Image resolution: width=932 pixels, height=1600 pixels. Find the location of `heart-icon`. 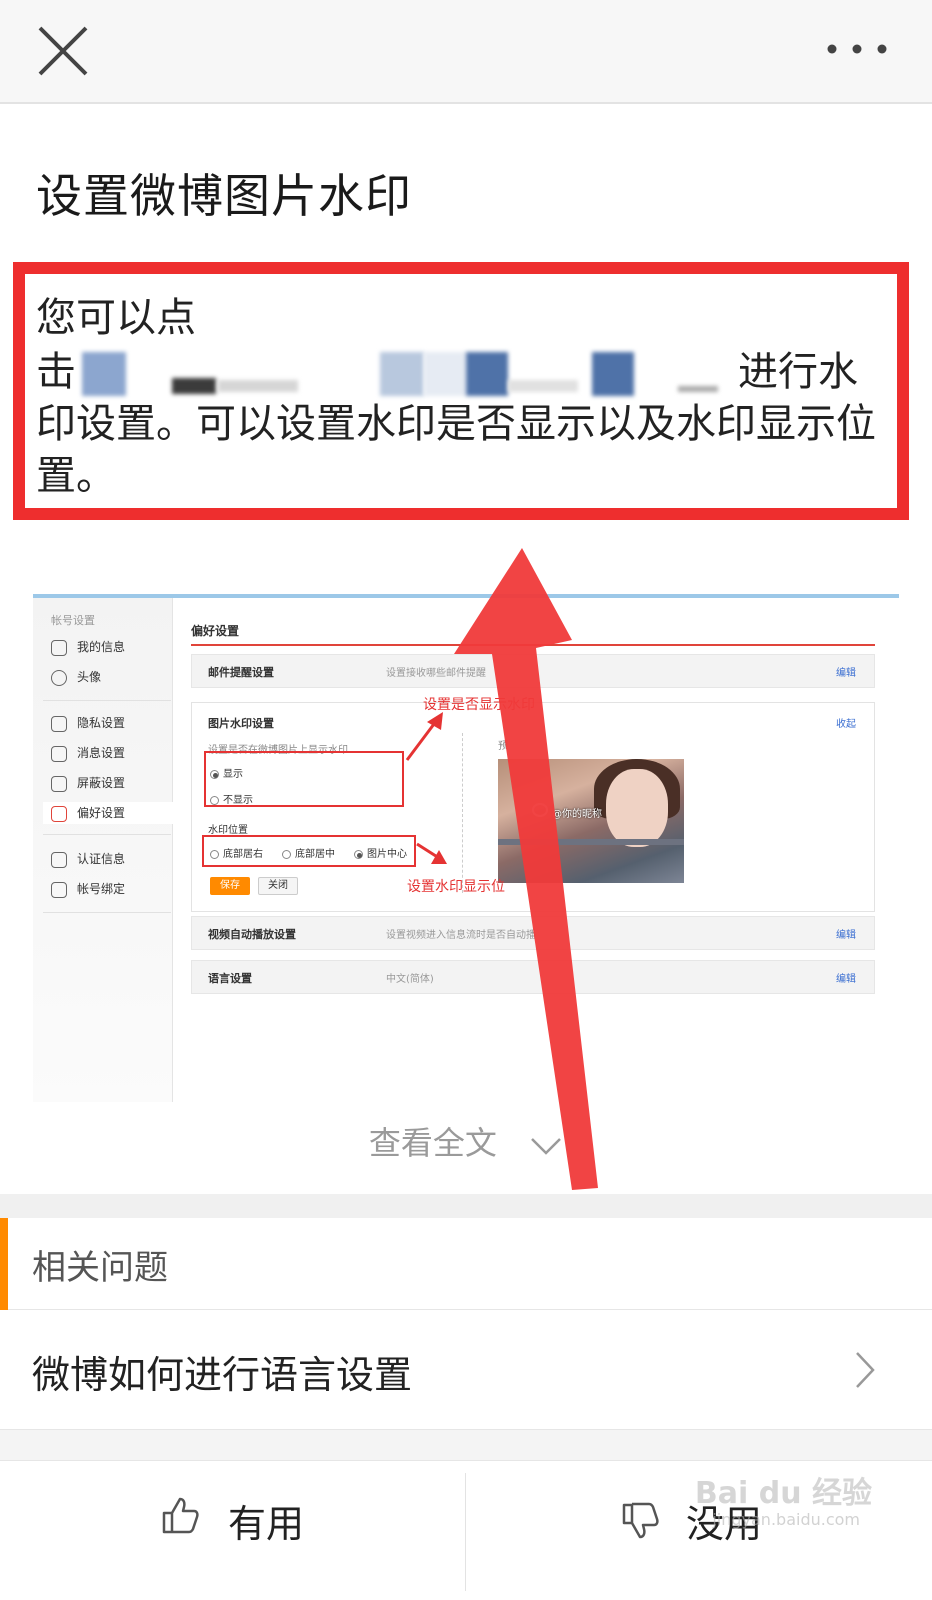

heart-icon is located at coordinates (59, 813).